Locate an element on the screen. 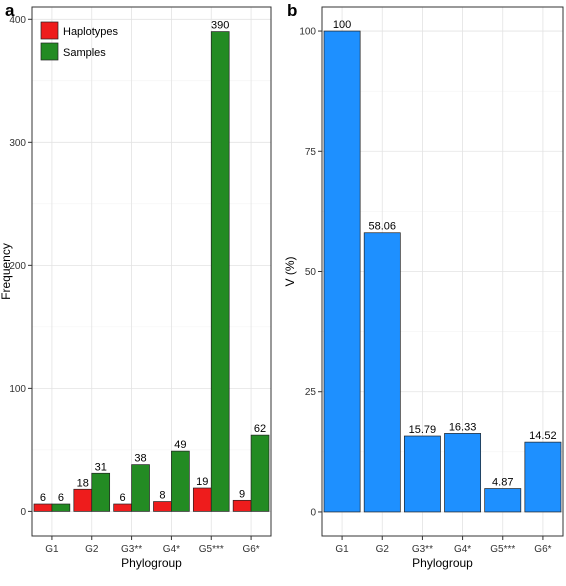 The width and height of the screenshot is (566, 586). bar-g2-haplotypes is located at coordinates (83, 500).